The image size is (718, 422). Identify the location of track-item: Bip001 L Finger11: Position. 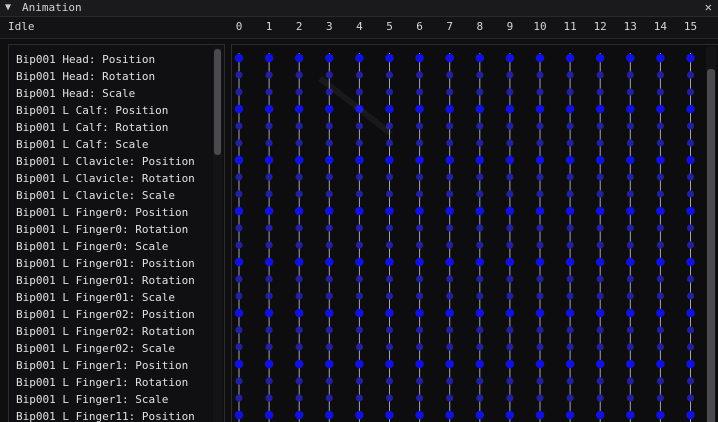
(105, 415).